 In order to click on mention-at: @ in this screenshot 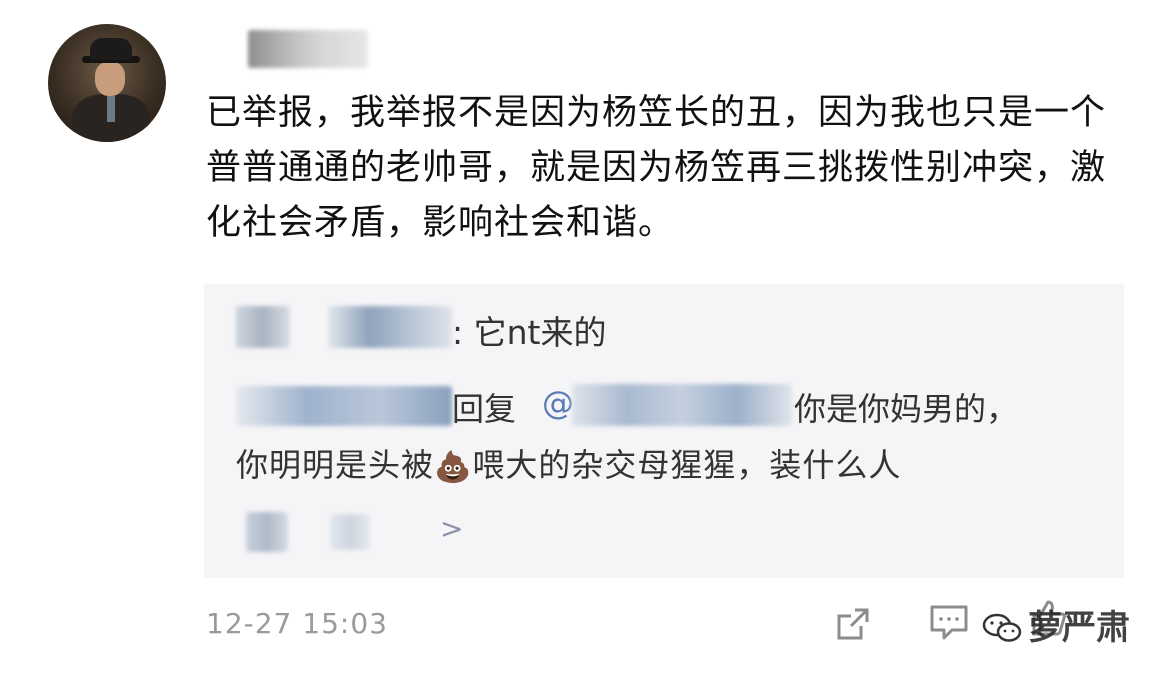, I will do `click(558, 403)`.